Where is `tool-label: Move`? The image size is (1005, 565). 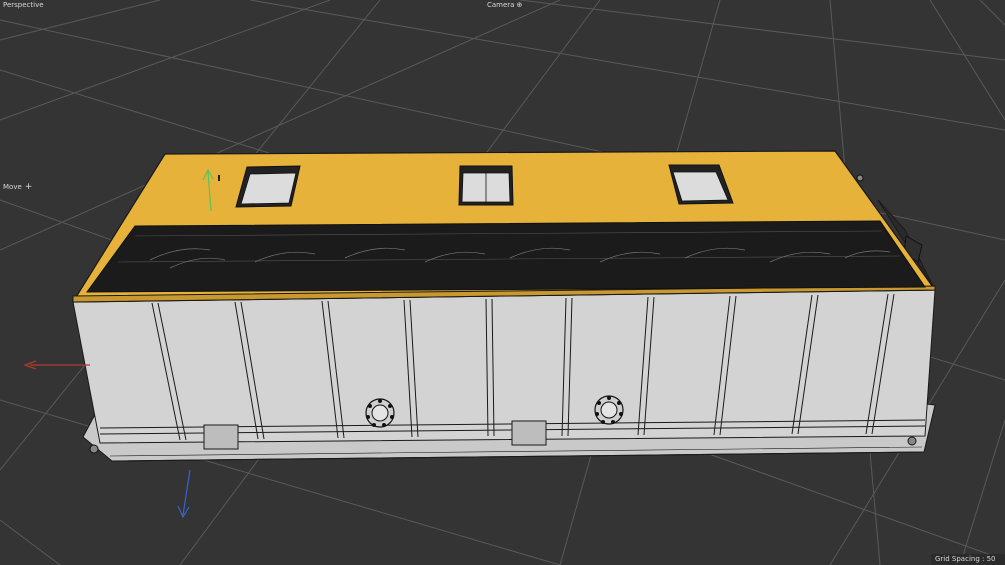 tool-label: Move is located at coordinates (12, 187).